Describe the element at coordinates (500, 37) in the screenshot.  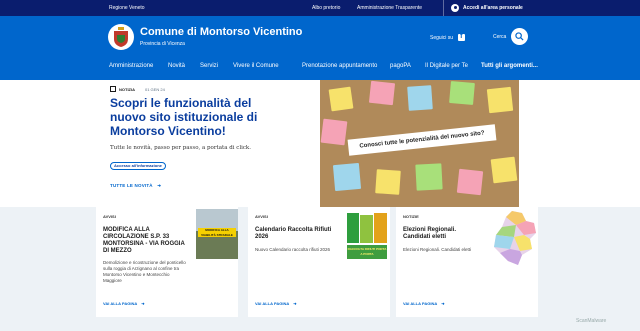
I see `search-label: Cerca` at that location.